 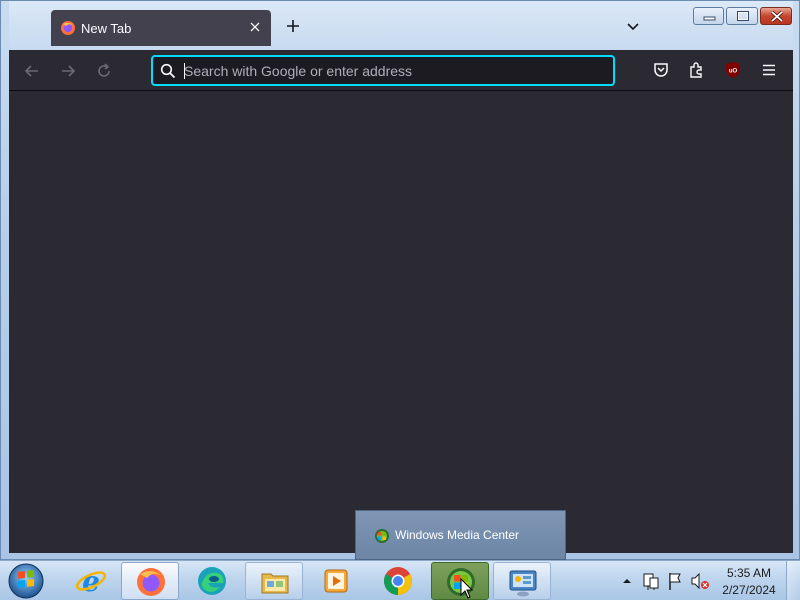 What do you see at coordinates (161, 28) in the screenshot?
I see `tab-new-tab: New Tab` at bounding box center [161, 28].